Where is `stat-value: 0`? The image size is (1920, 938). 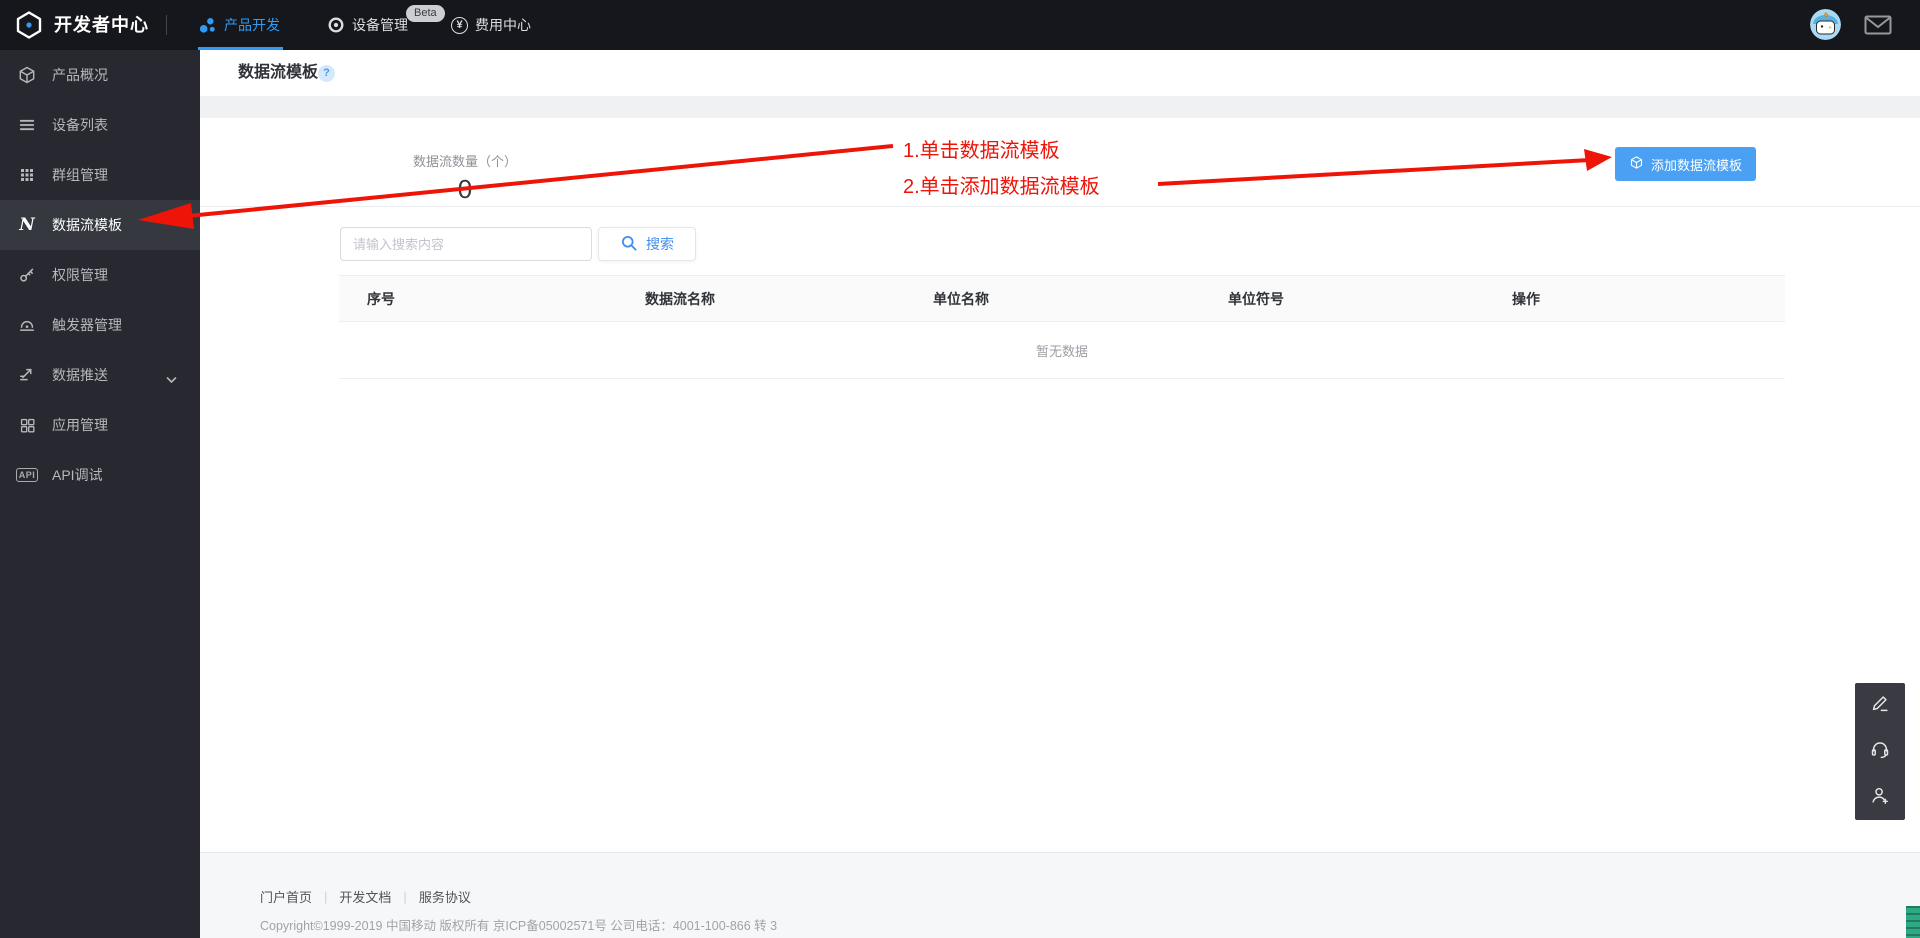 stat-value: 0 is located at coordinates (465, 189).